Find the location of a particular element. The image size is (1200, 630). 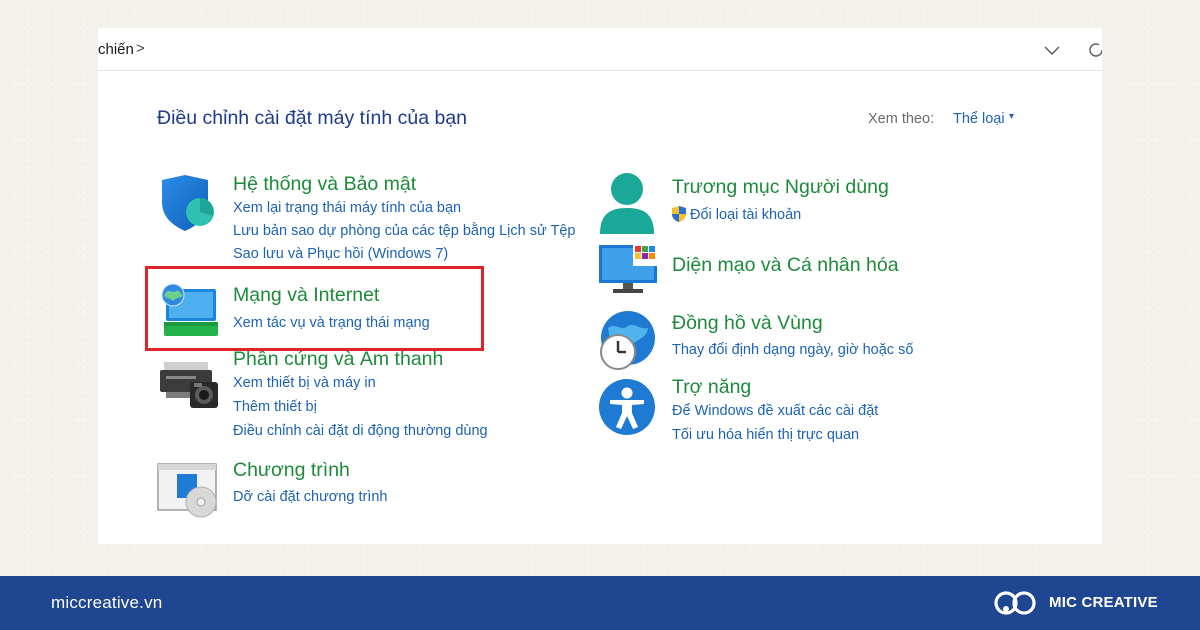

category-title-system-security: Hệ thống và Bảo mật is located at coordinates (324, 184).